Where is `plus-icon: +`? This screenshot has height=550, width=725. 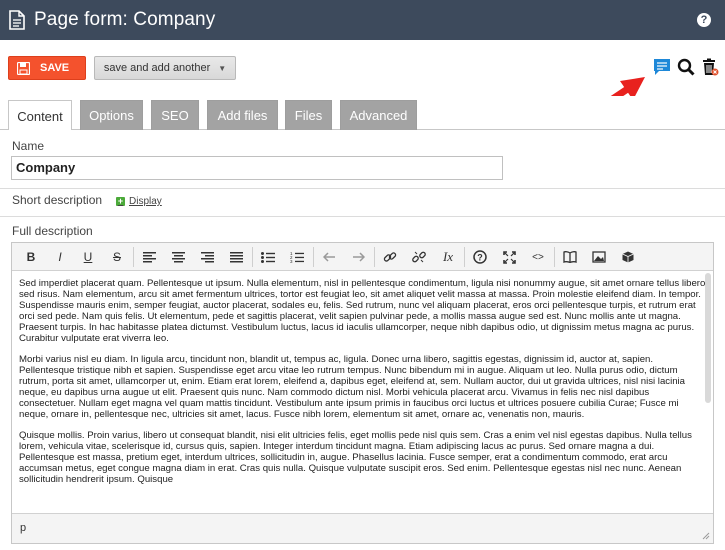
plus-icon: + is located at coordinates (120, 201).